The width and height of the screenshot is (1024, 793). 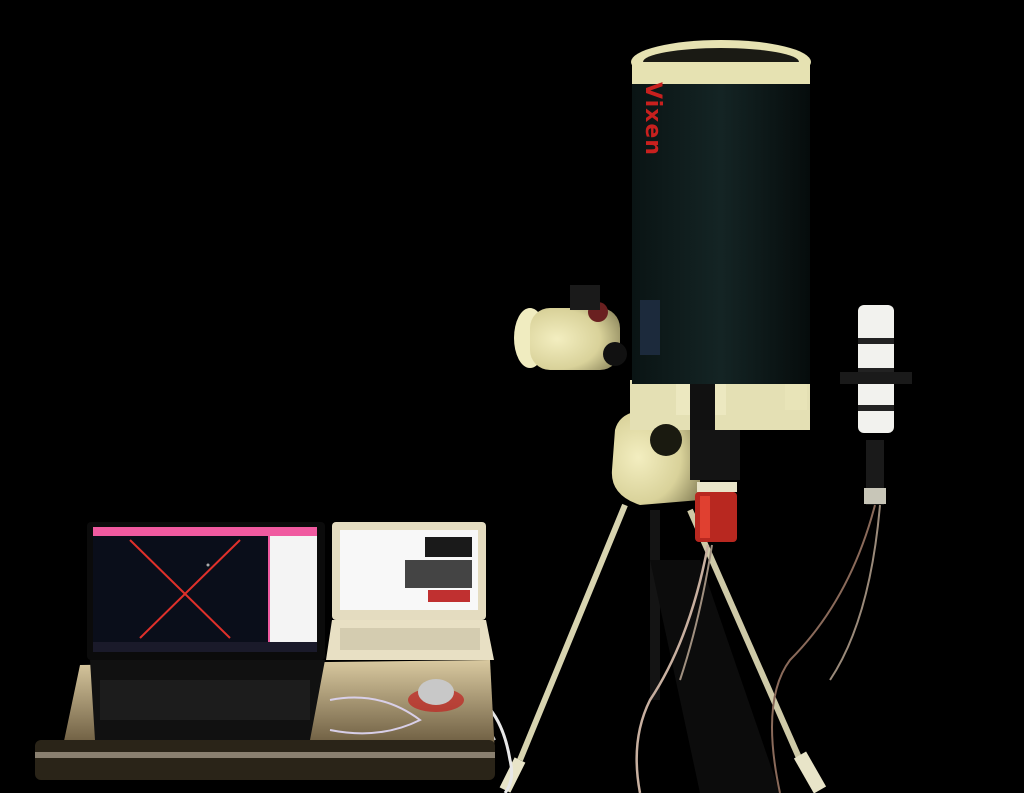 I want to click on astro-camera, so click(x=715, y=486).